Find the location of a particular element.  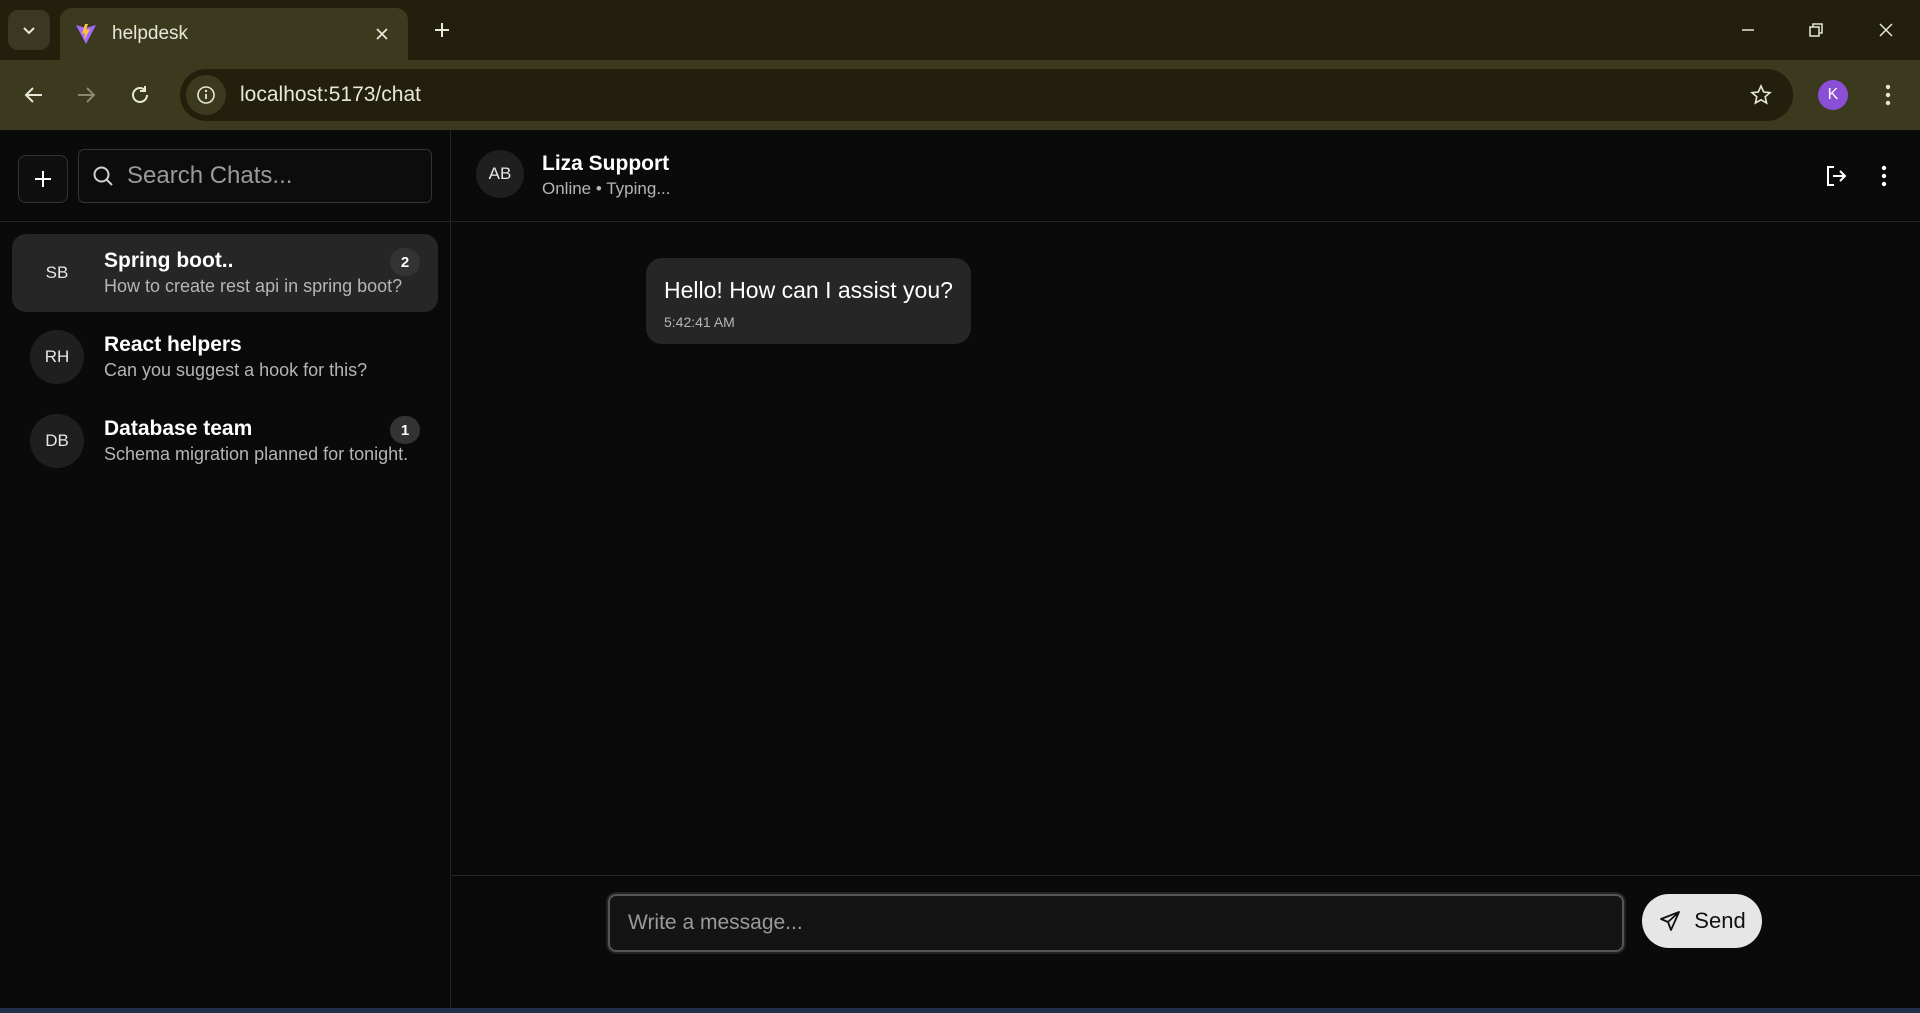

send-label: Send is located at coordinates (1720, 920).